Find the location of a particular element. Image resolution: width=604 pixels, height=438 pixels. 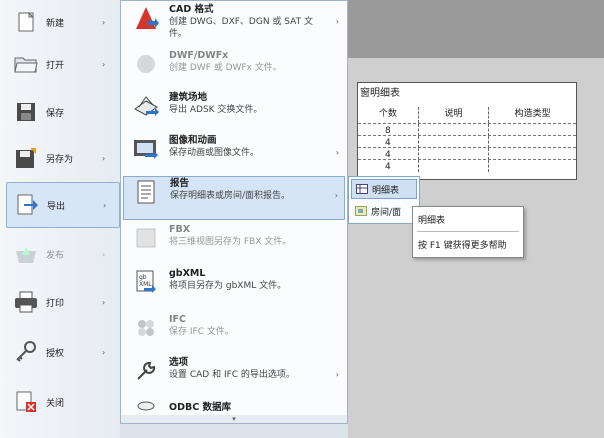

svg-text: XML is located at coordinates (145, 284).